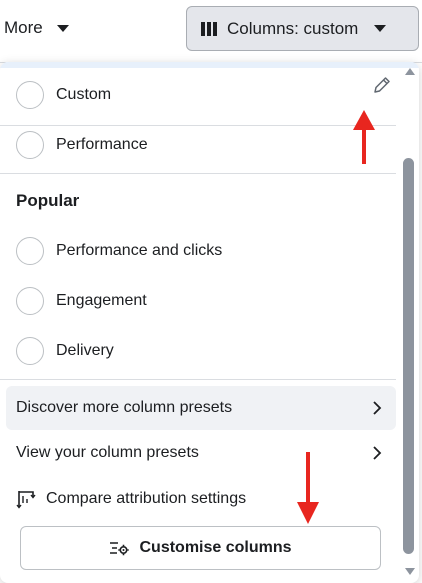 The height and width of the screenshot is (583, 422). I want to click on settings-sliders-icon, so click(120, 549).